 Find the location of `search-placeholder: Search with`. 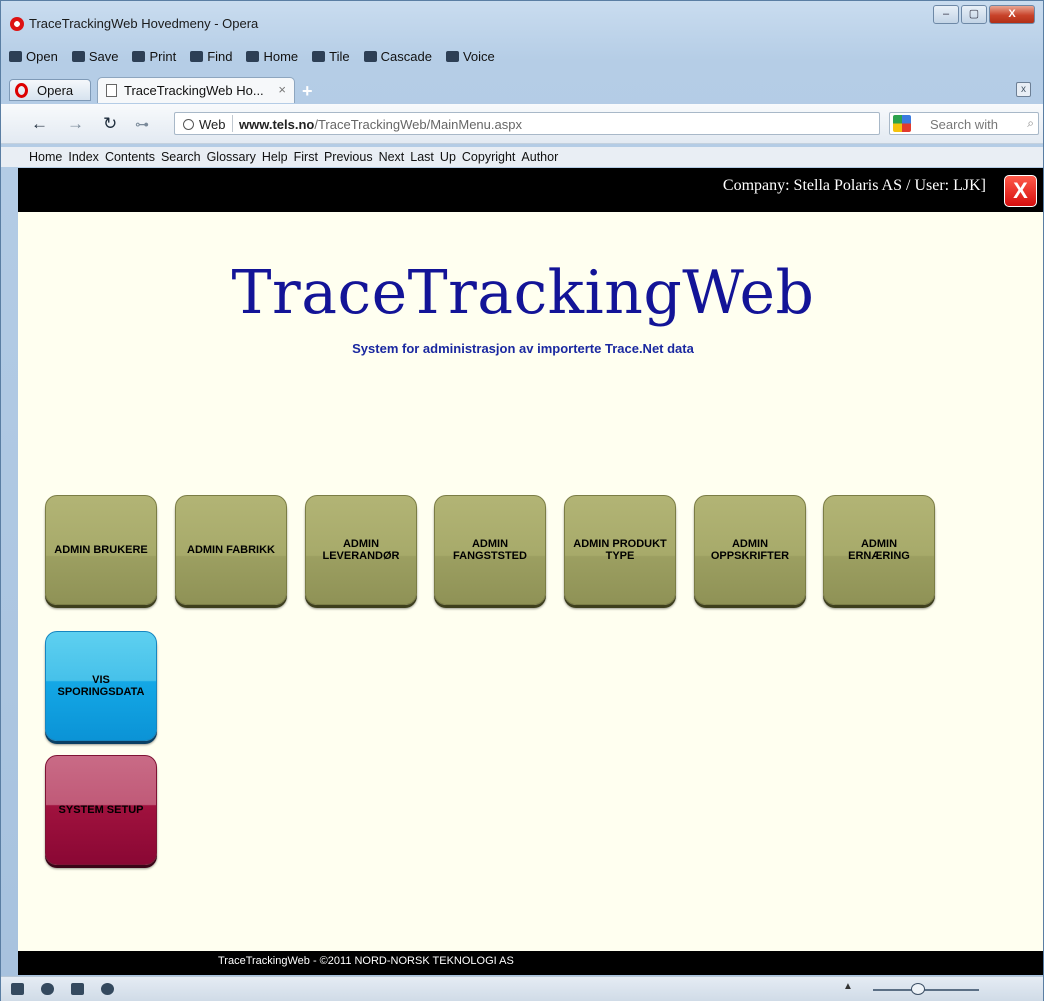

search-placeholder: Search with is located at coordinates (964, 124).